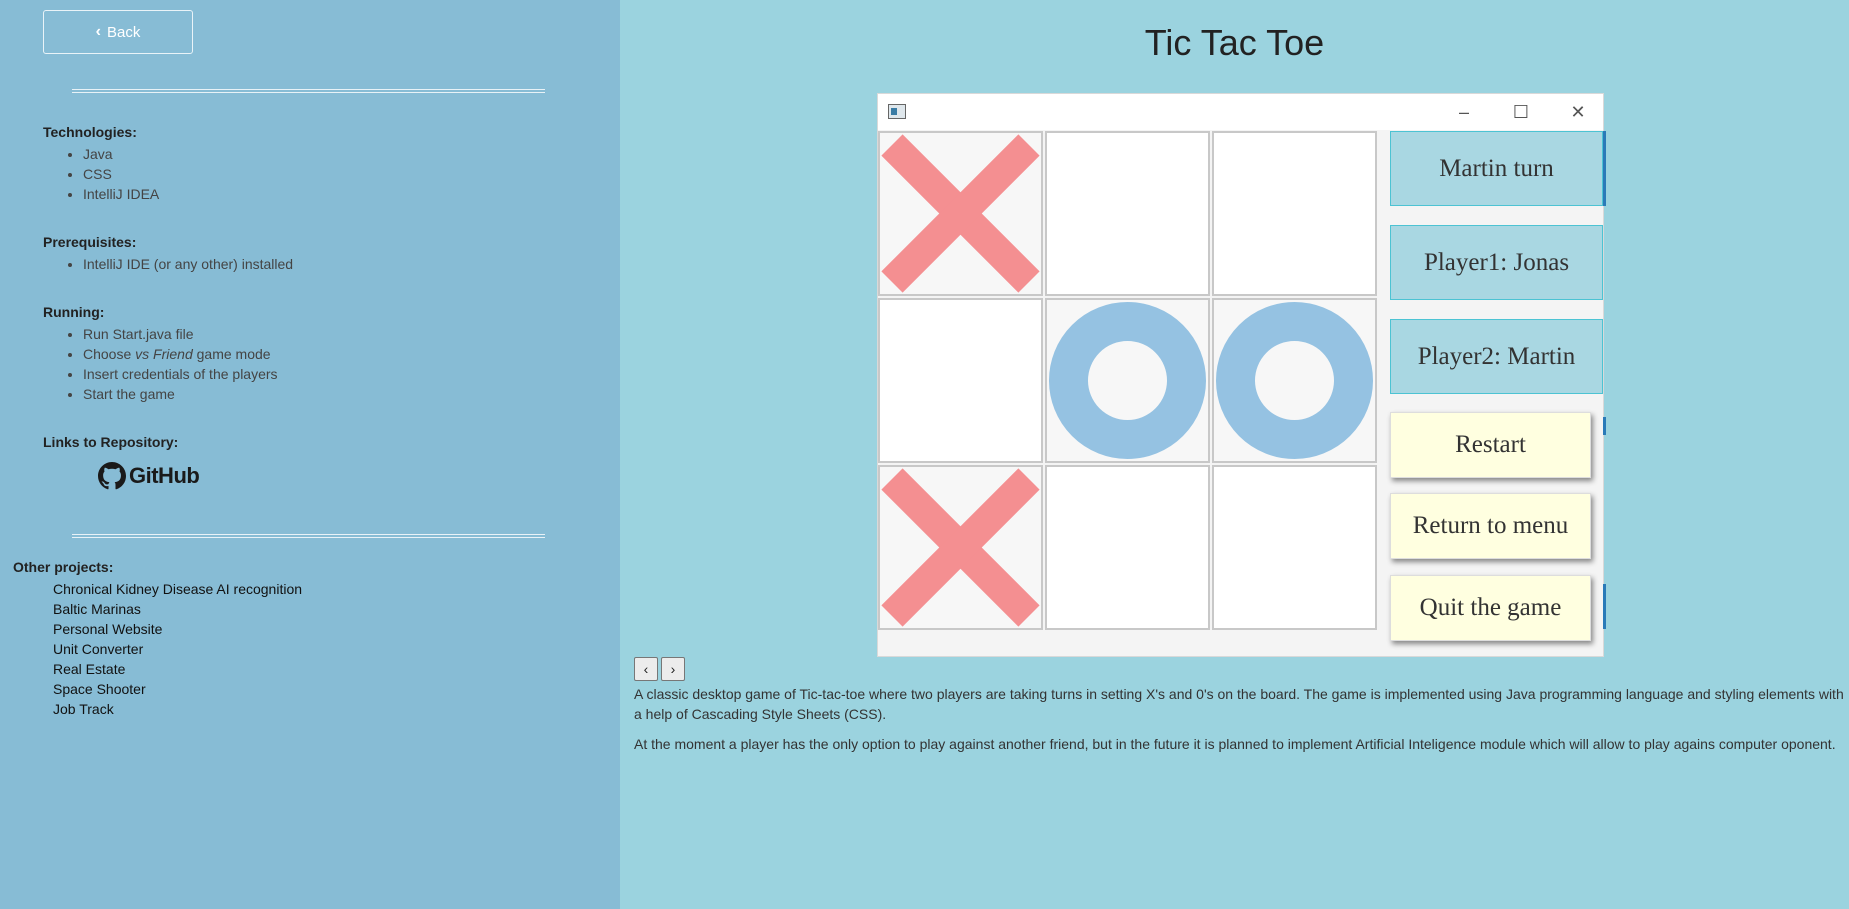  I want to click on links-section: Links to Repository:, so click(110, 444).